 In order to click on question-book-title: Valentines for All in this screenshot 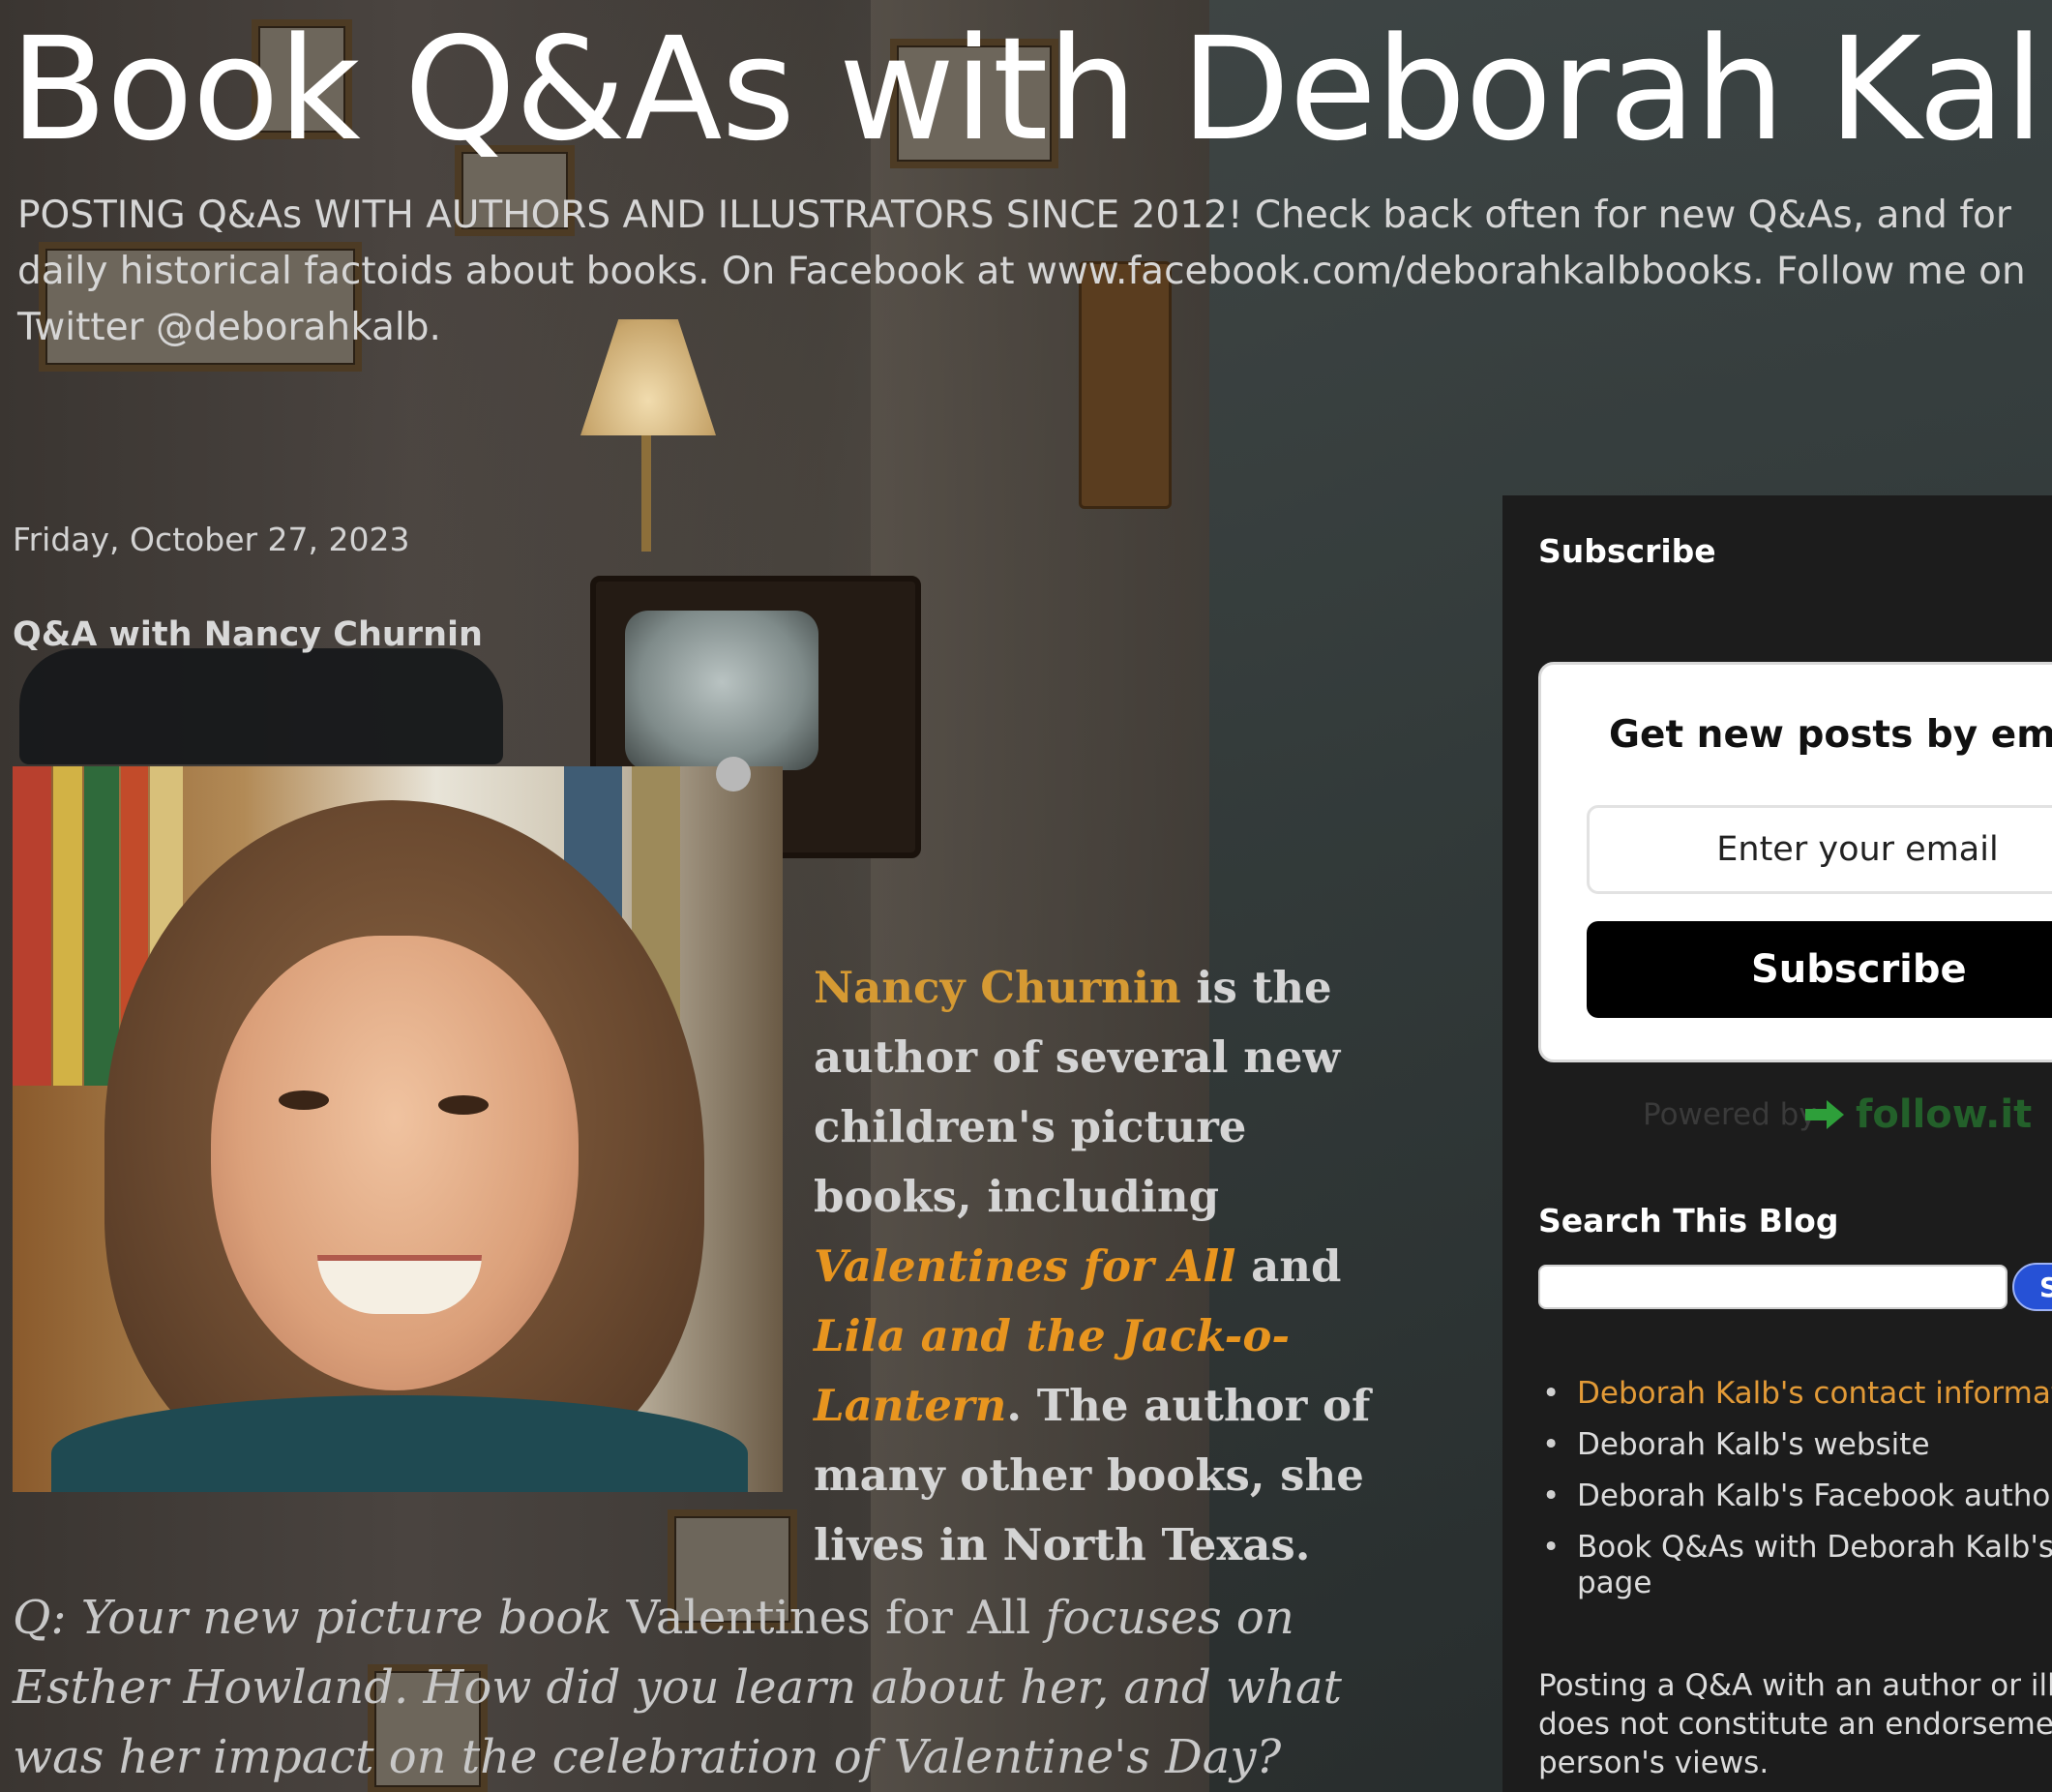, I will do `click(828, 1618)`.